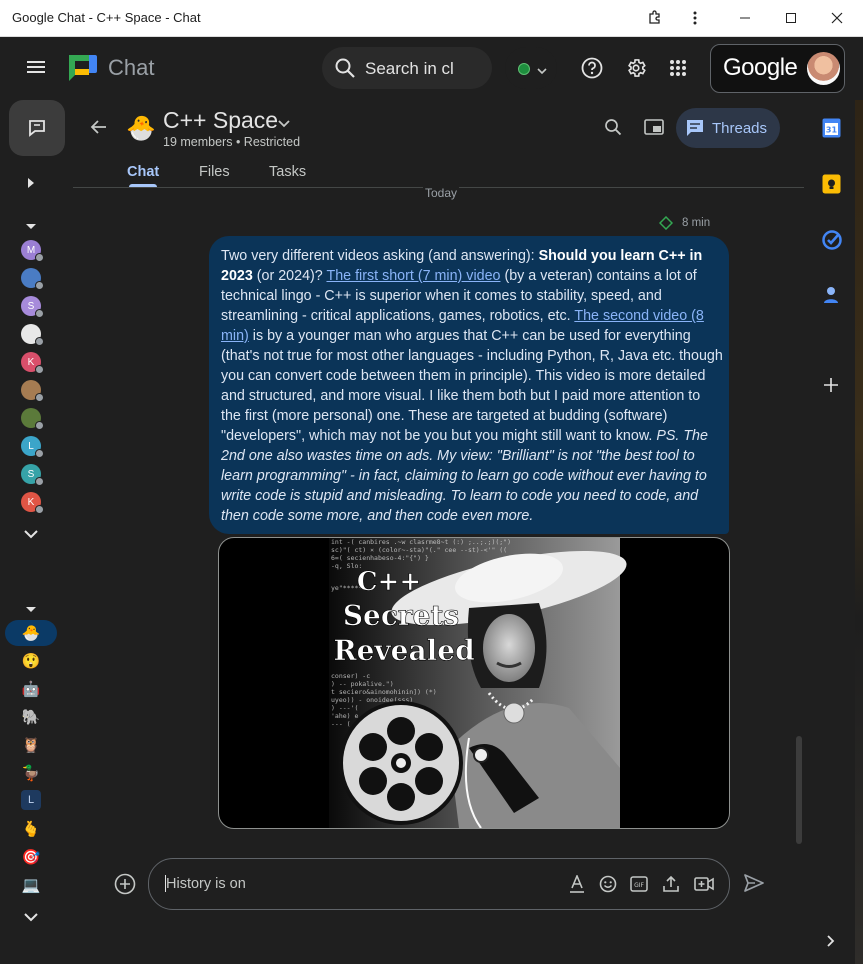 This screenshot has height=964, width=863. I want to click on text-caret, so click(165, 883).